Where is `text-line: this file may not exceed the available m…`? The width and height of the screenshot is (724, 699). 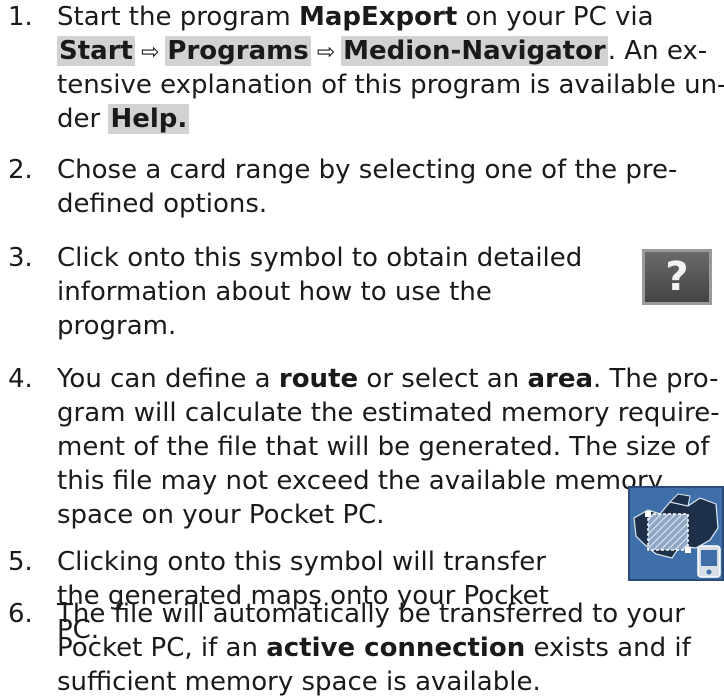
text-line: this file may not exceed the available m… is located at coordinates (360, 481).